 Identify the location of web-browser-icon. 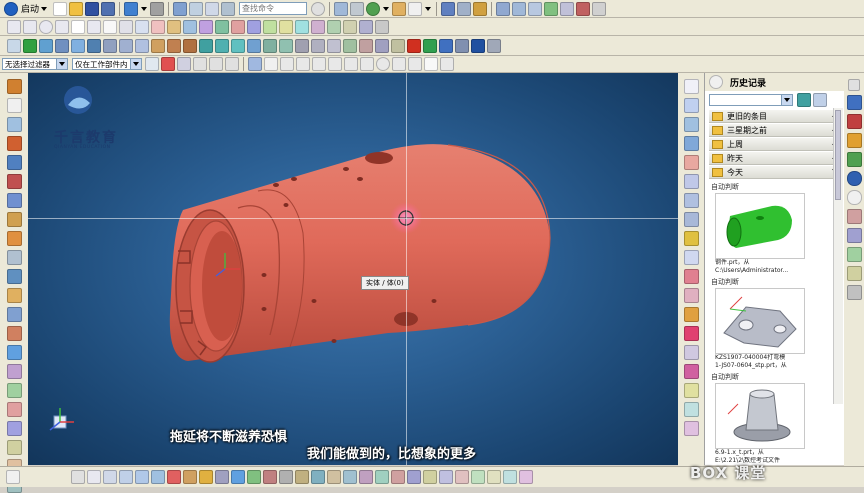
(854, 178).